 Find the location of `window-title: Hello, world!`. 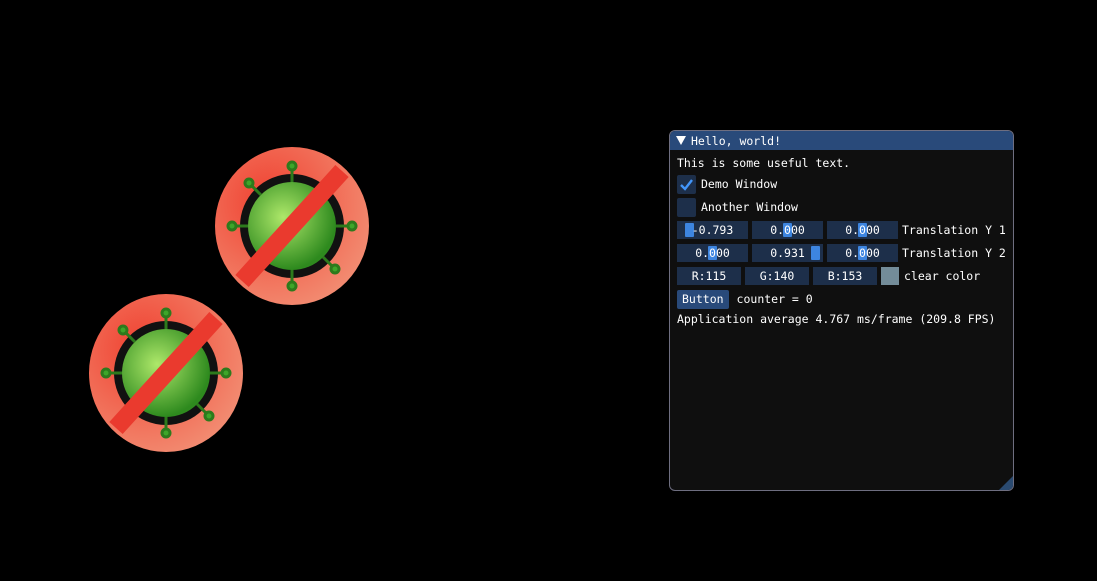

window-title: Hello, world! is located at coordinates (736, 140).